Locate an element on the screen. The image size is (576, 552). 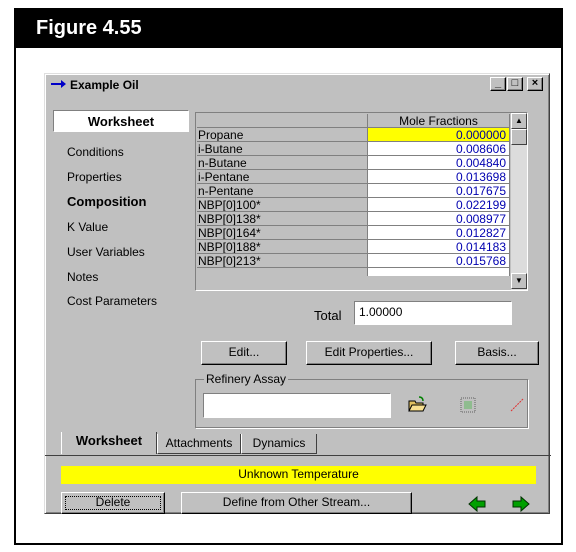
table-row: NBP[0]213* 0.015768 is located at coordinates (353, 261).